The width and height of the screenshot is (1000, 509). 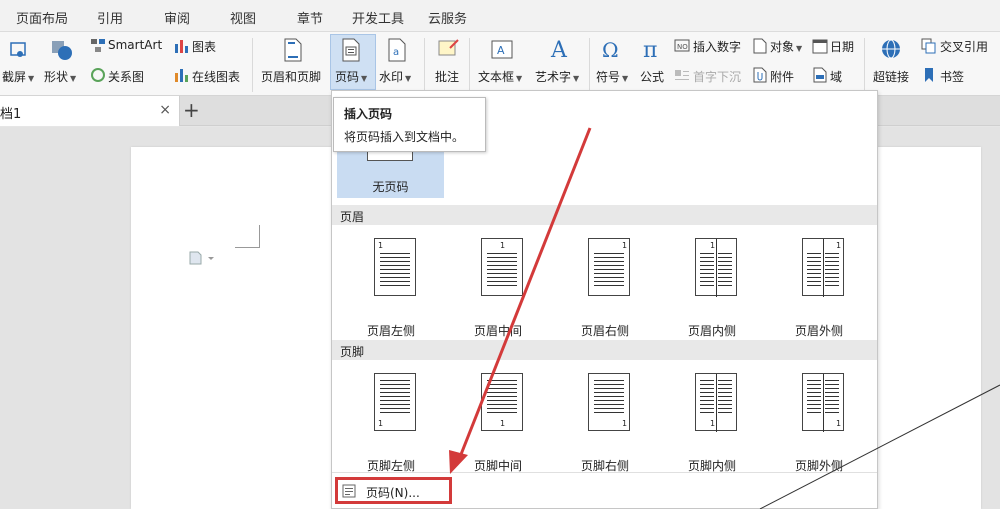 I want to click on attachment-button: 附件, so click(x=782, y=76).